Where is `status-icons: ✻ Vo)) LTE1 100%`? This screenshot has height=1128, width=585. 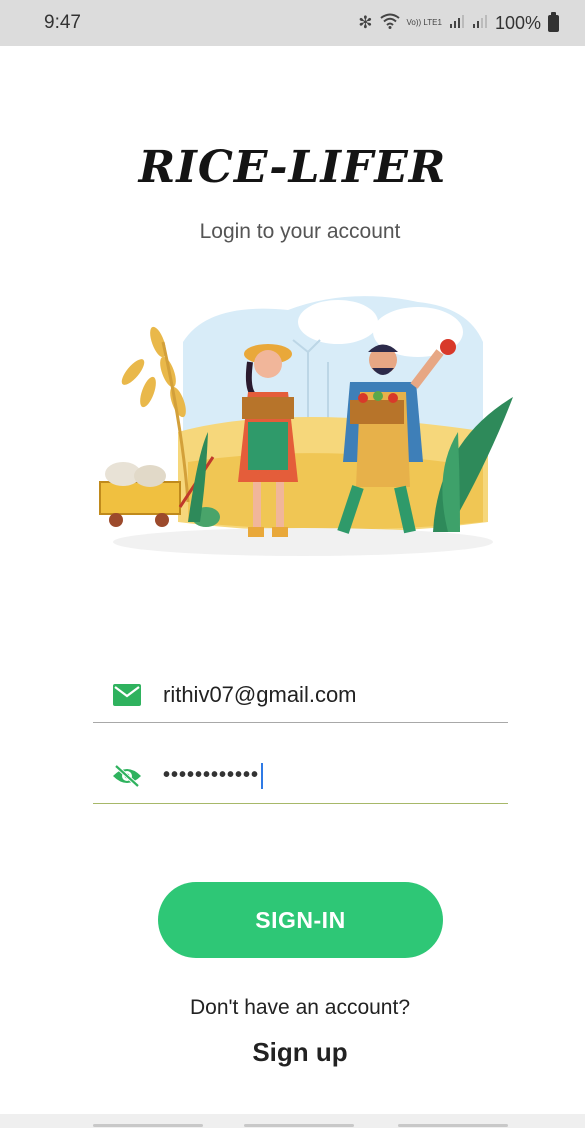
status-icons: ✻ Vo)) LTE1 100% is located at coordinates (458, 22).